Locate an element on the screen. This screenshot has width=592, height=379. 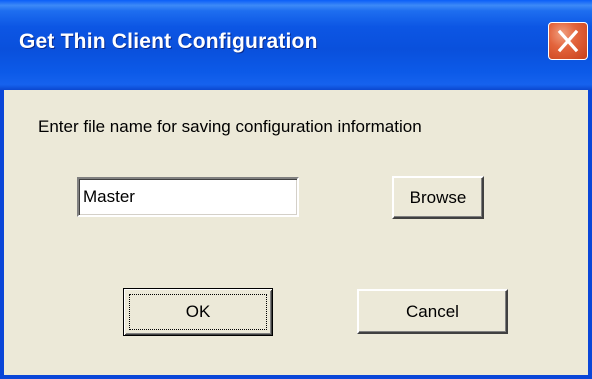
cancel-button: Cancel is located at coordinates (432, 311).